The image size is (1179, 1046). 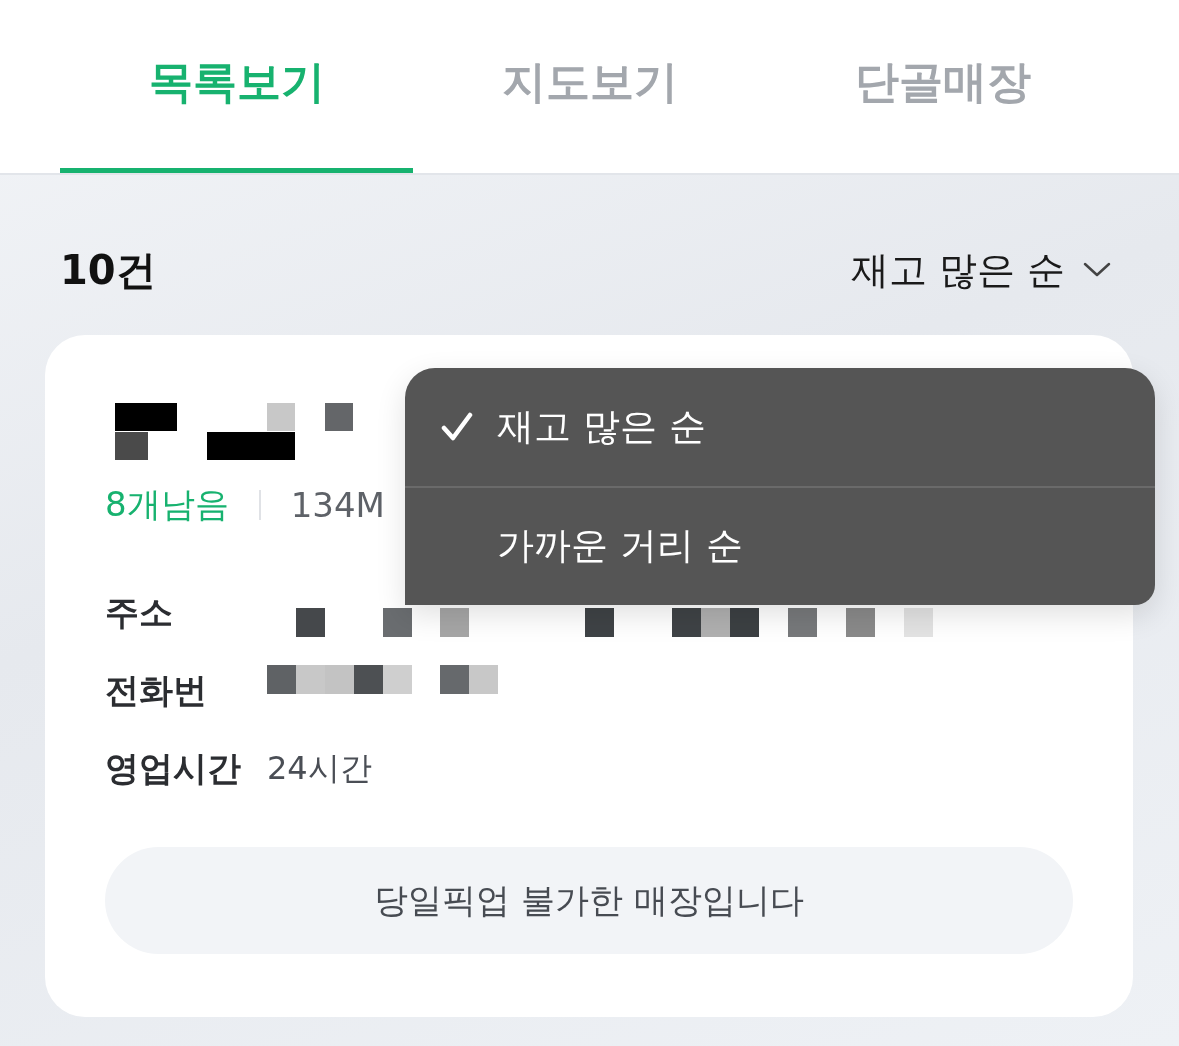 What do you see at coordinates (173, 768) in the screenshot?
I see `detail-label: 영업시간` at bounding box center [173, 768].